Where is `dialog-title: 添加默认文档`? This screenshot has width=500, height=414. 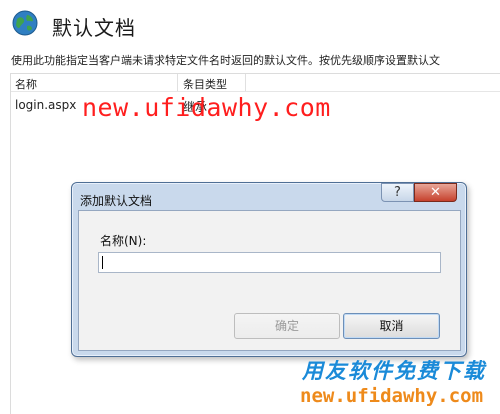
dialog-title: 添加默认文档 is located at coordinates (116, 201).